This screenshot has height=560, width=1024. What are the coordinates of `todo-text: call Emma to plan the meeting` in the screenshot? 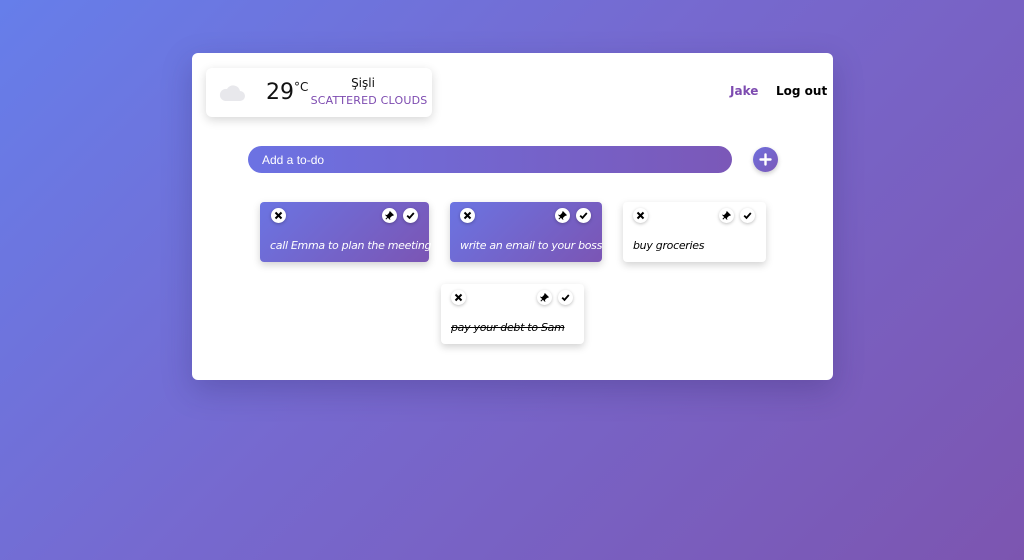 It's located at (351, 245).